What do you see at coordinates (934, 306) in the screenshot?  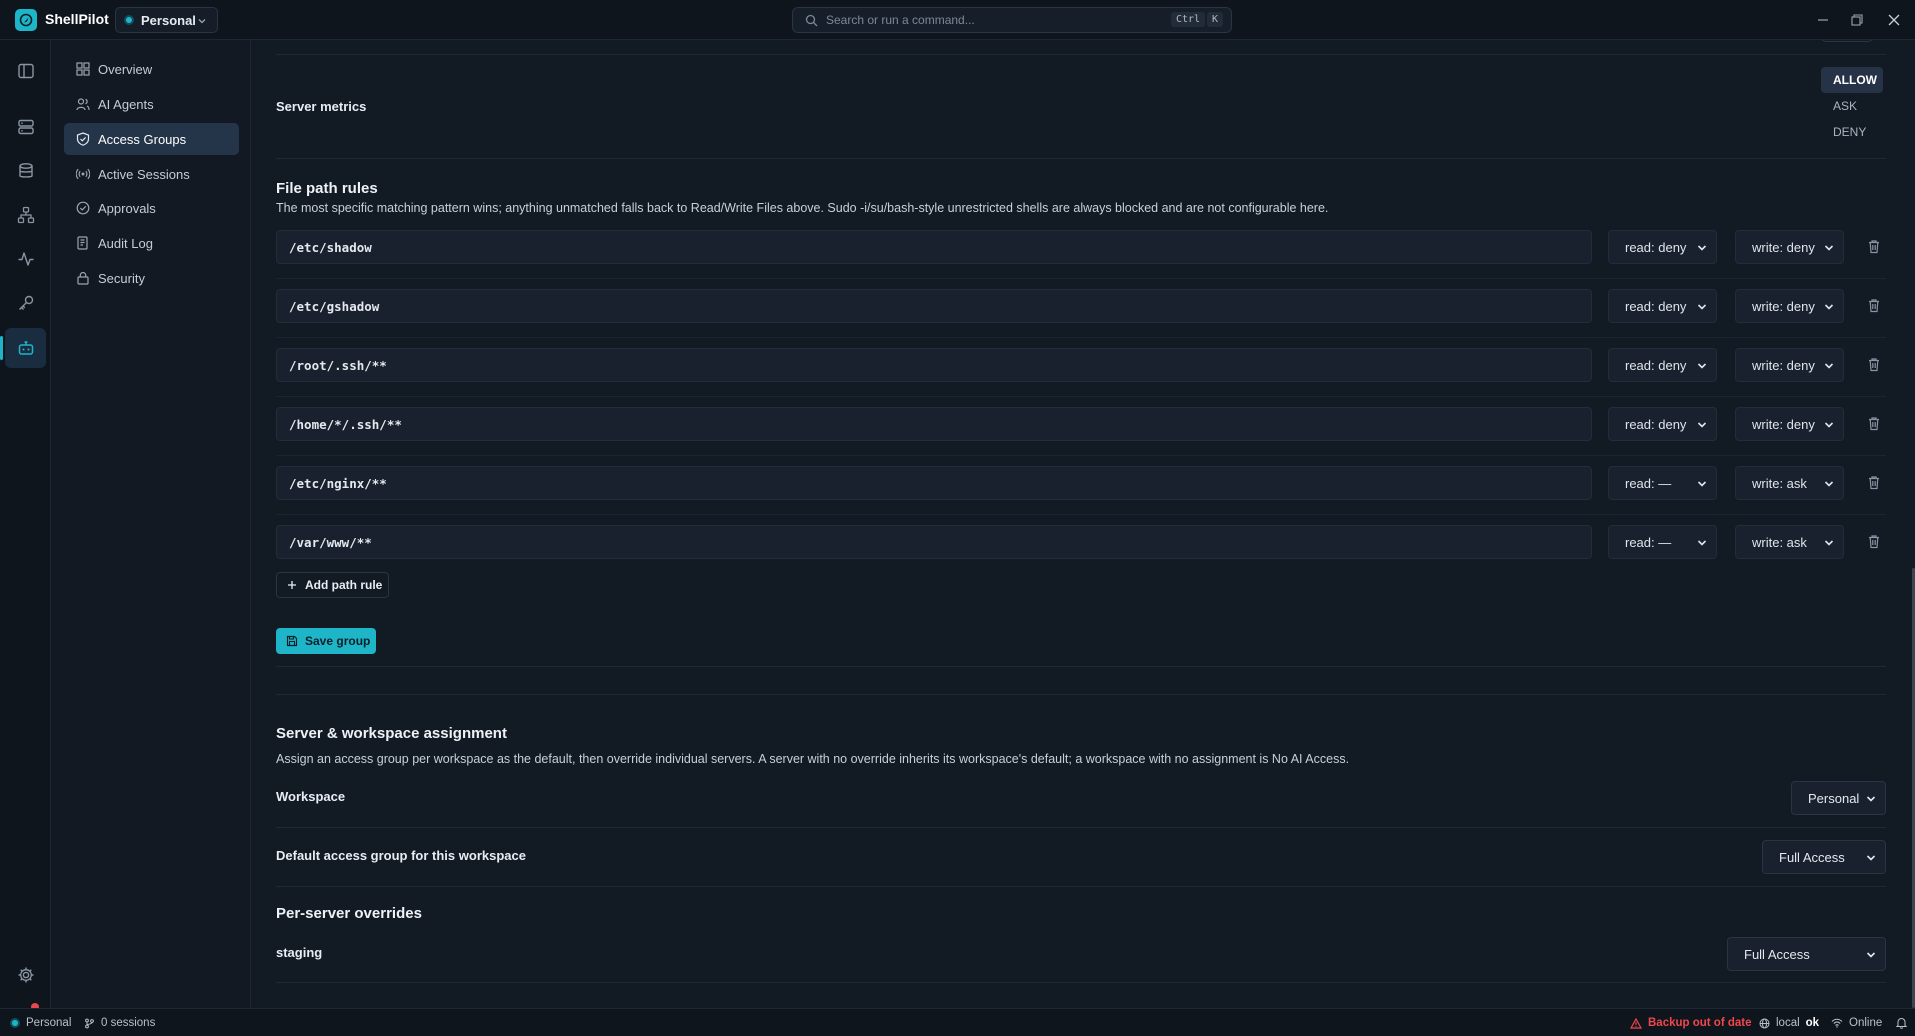 I see `path-pattern-input: /etc/gshadow` at bounding box center [934, 306].